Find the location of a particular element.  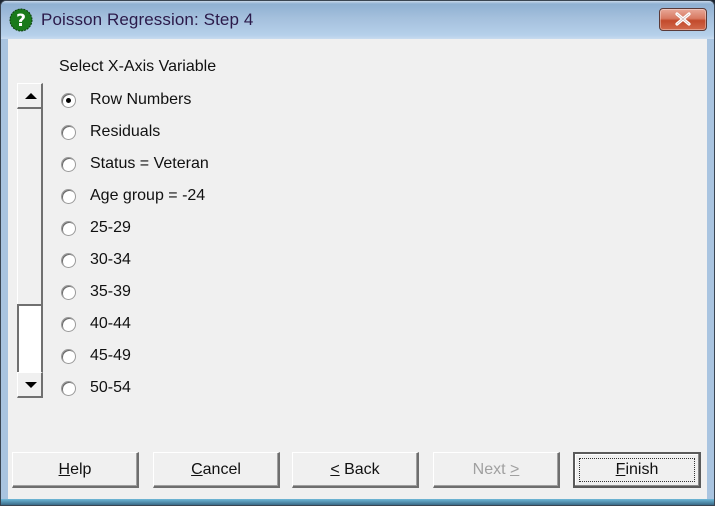

radio-label: Residuals is located at coordinates (125, 131).